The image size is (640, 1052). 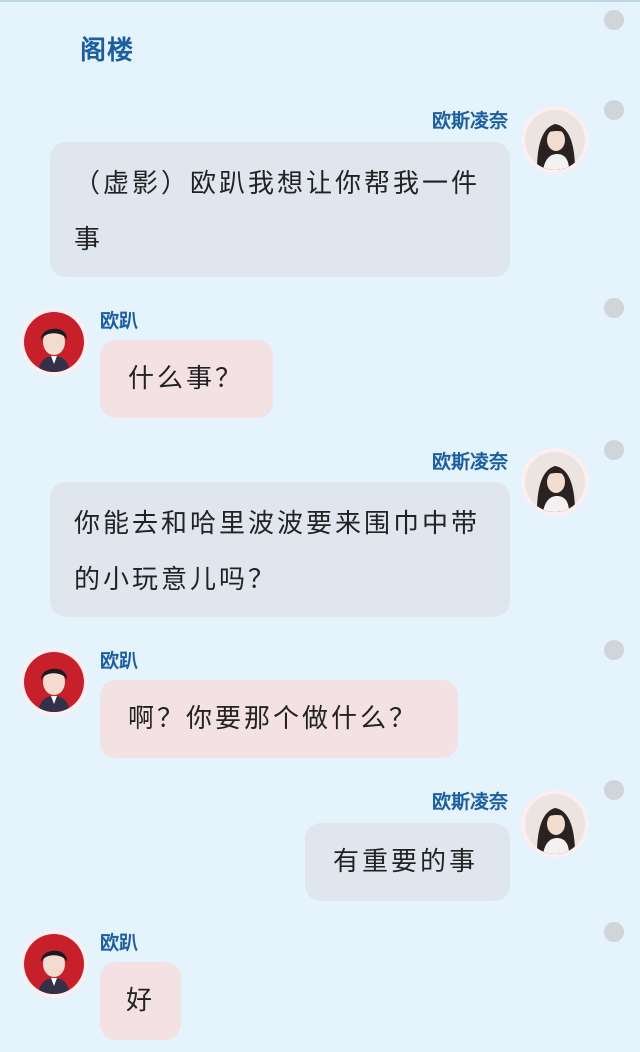 I want to click on top-divider, so click(x=320, y=1).